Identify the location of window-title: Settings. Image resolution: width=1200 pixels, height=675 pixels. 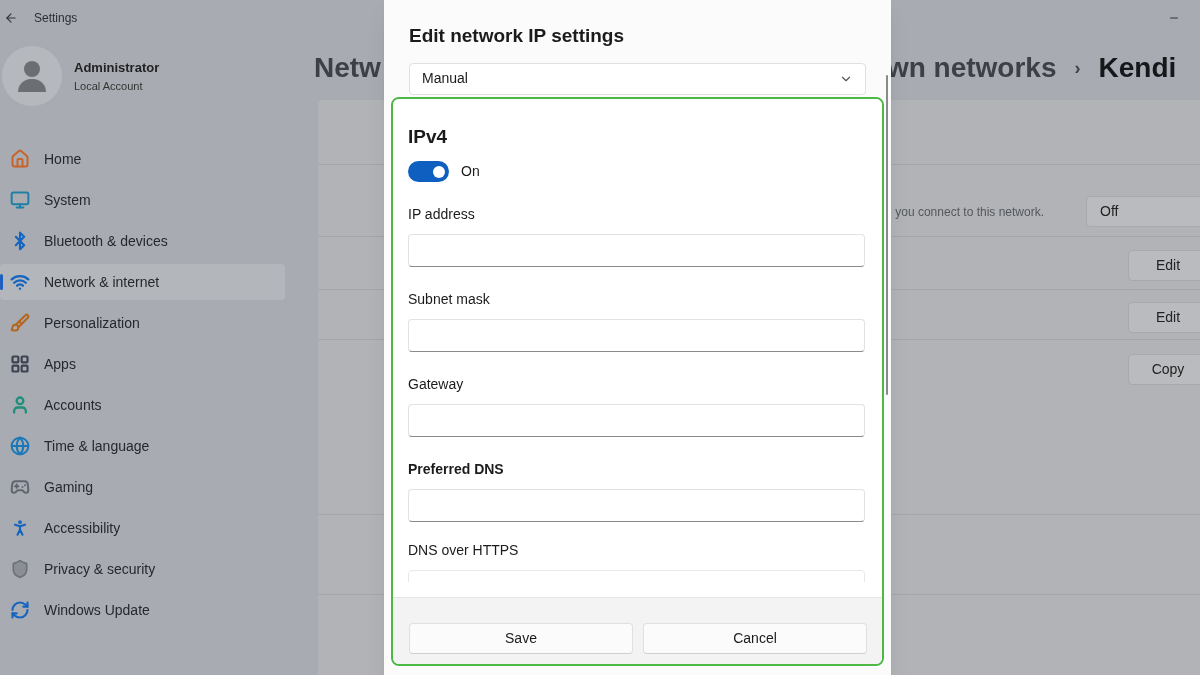
(56, 18).